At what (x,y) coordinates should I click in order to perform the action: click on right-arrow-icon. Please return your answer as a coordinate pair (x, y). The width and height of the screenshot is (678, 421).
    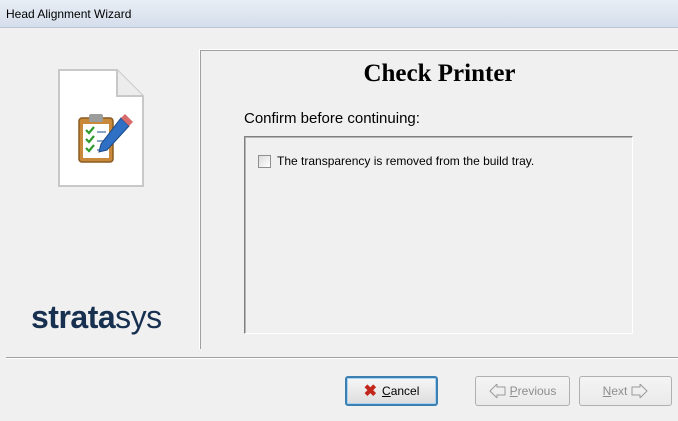
    Looking at the image, I should click on (640, 391).